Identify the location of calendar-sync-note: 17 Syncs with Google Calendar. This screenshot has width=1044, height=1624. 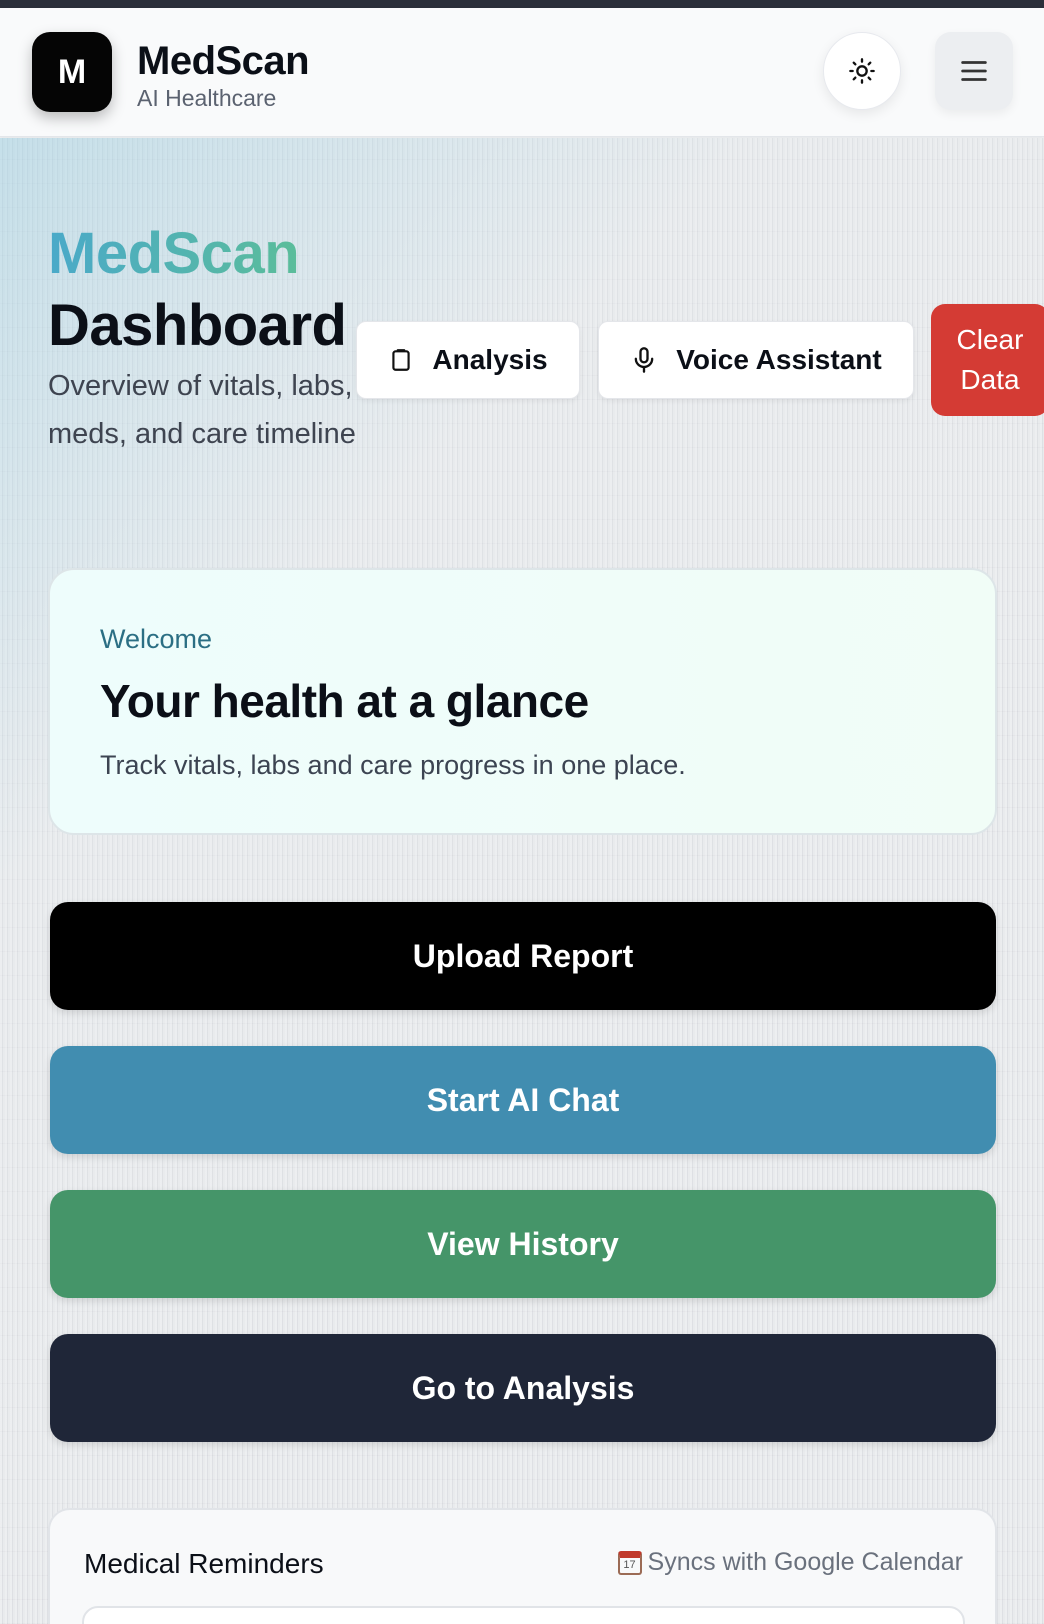
(790, 1562).